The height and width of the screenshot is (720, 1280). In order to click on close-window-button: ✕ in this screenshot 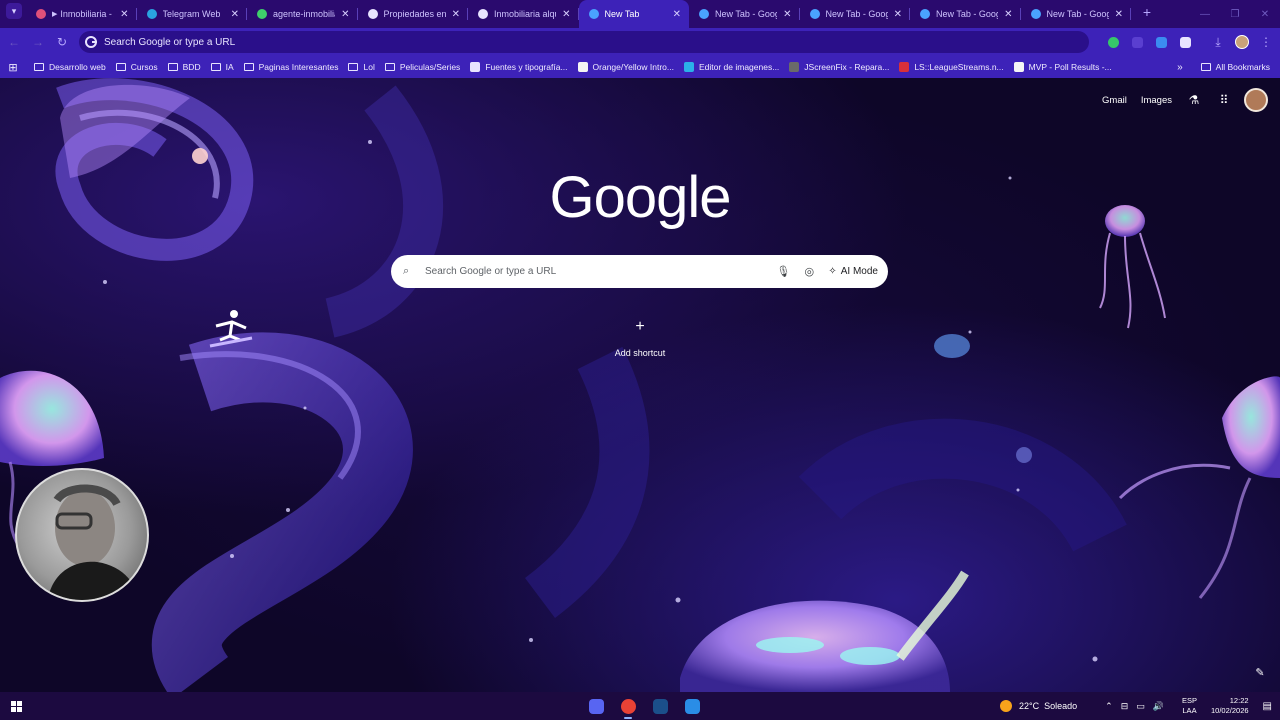, I will do `click(1265, 14)`.